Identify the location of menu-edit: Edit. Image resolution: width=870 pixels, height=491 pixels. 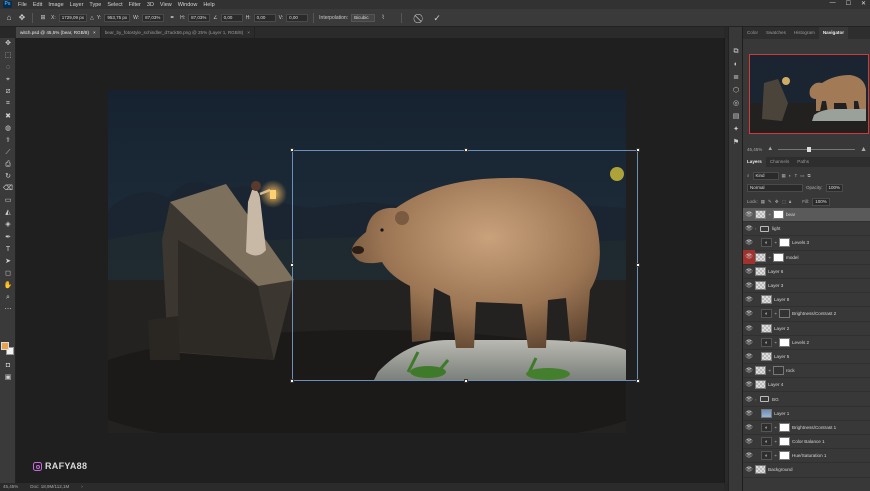
(37, 5).